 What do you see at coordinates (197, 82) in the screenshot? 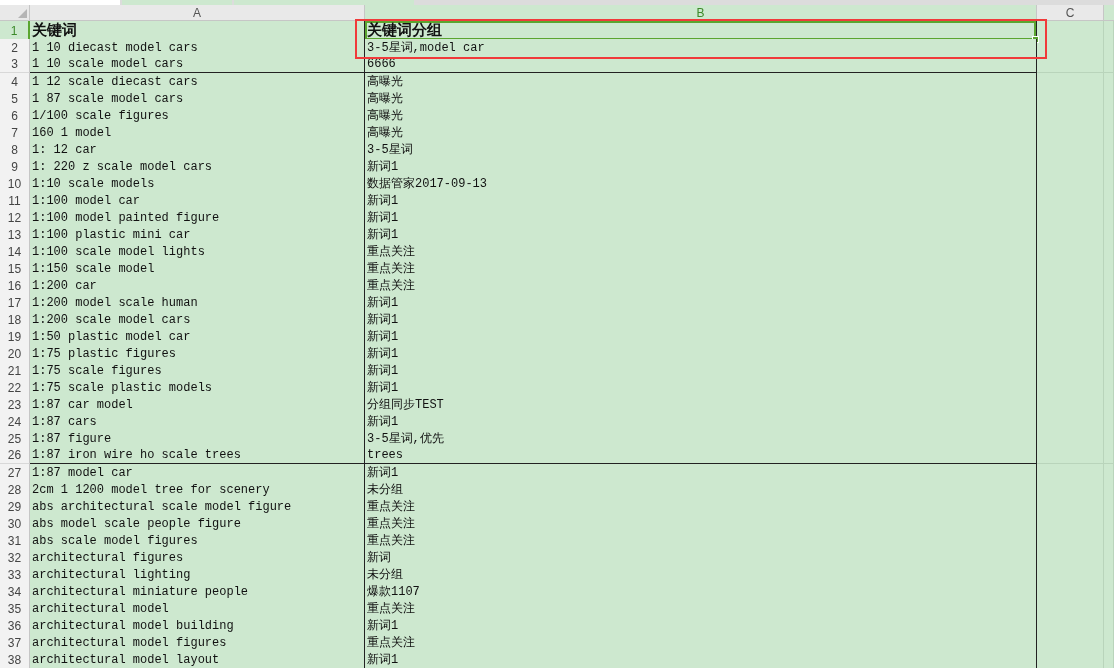
I see `table-cell: 1 12 scale diecast cars` at bounding box center [197, 82].